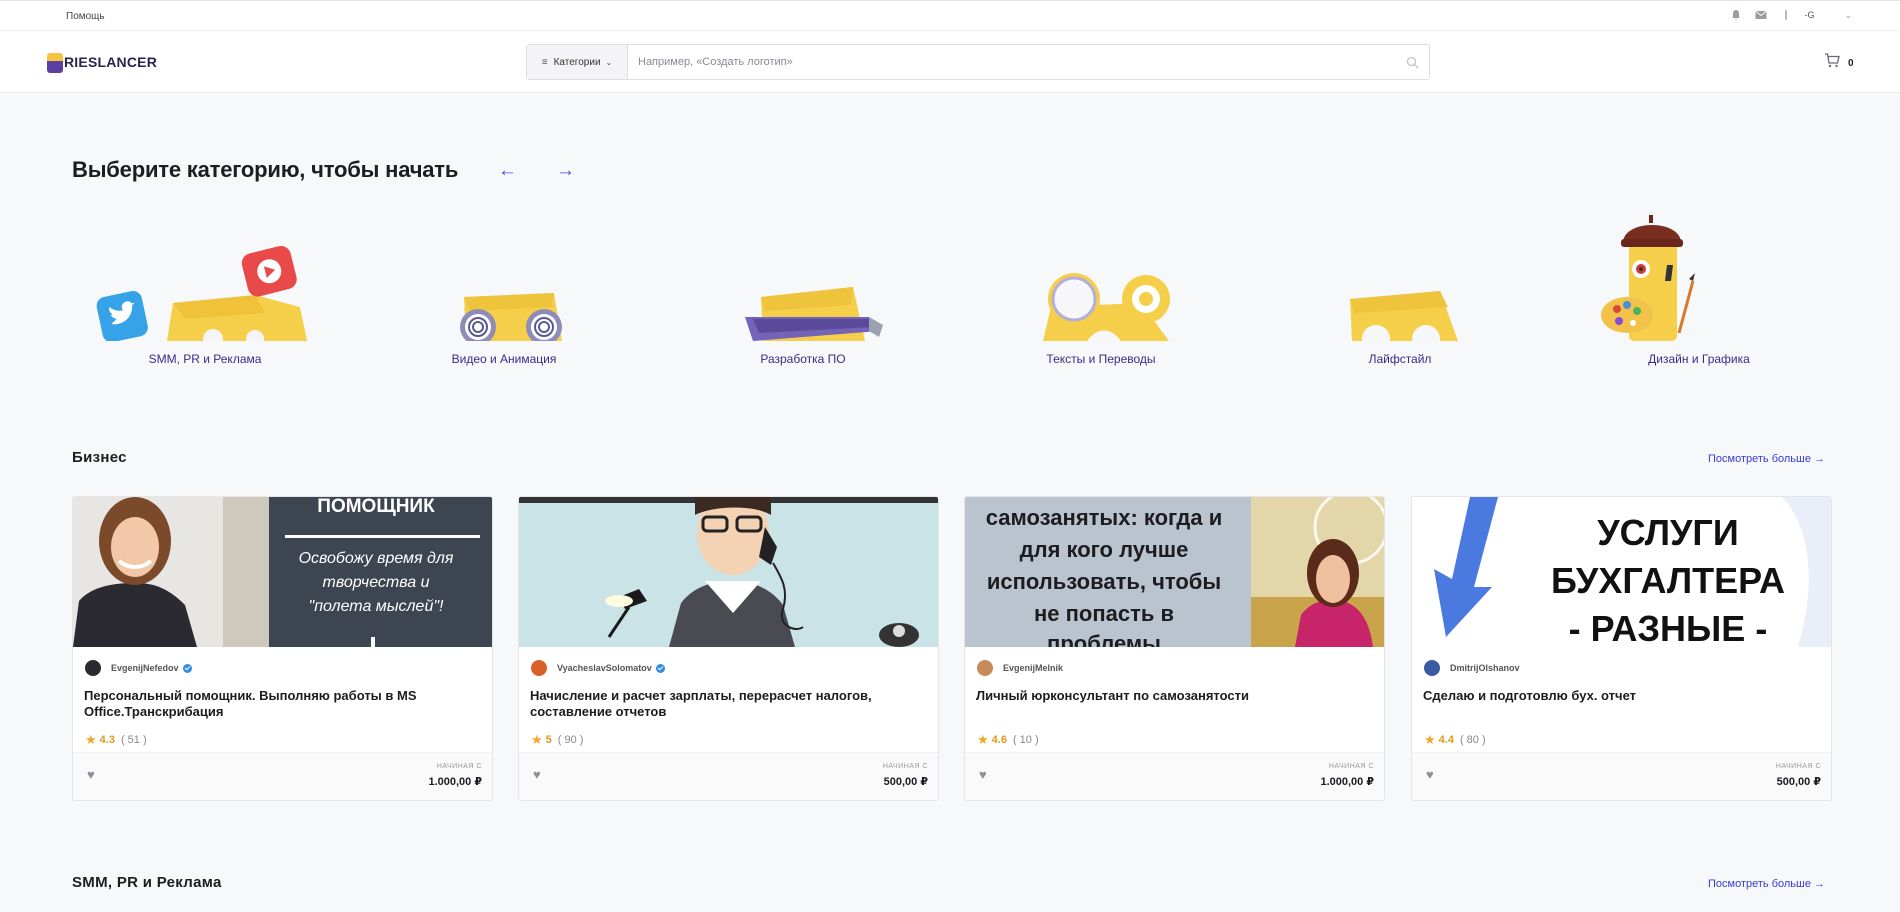 The image size is (1900, 912). I want to click on svg-text: творчества и, so click(376, 582).